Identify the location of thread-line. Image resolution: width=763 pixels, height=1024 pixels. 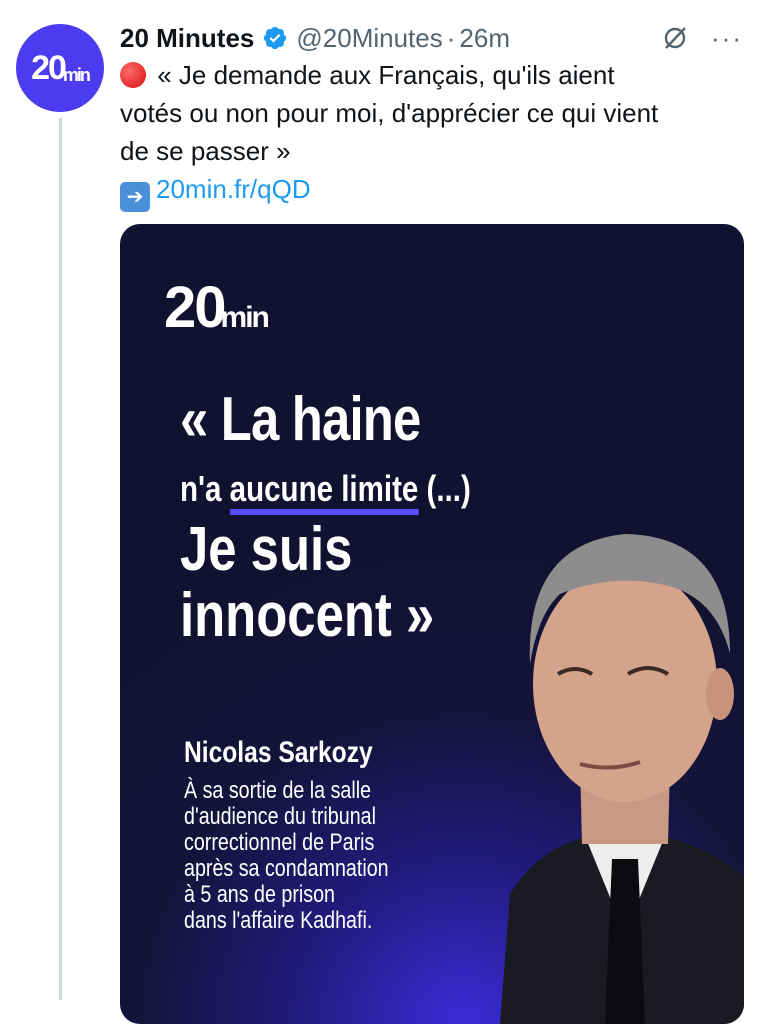
(60, 559).